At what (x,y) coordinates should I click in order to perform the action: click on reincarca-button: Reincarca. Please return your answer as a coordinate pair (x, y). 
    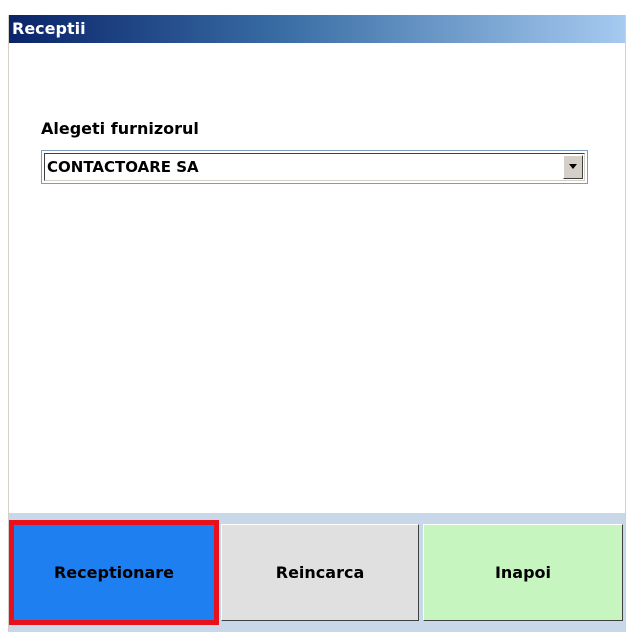
    Looking at the image, I should click on (320, 572).